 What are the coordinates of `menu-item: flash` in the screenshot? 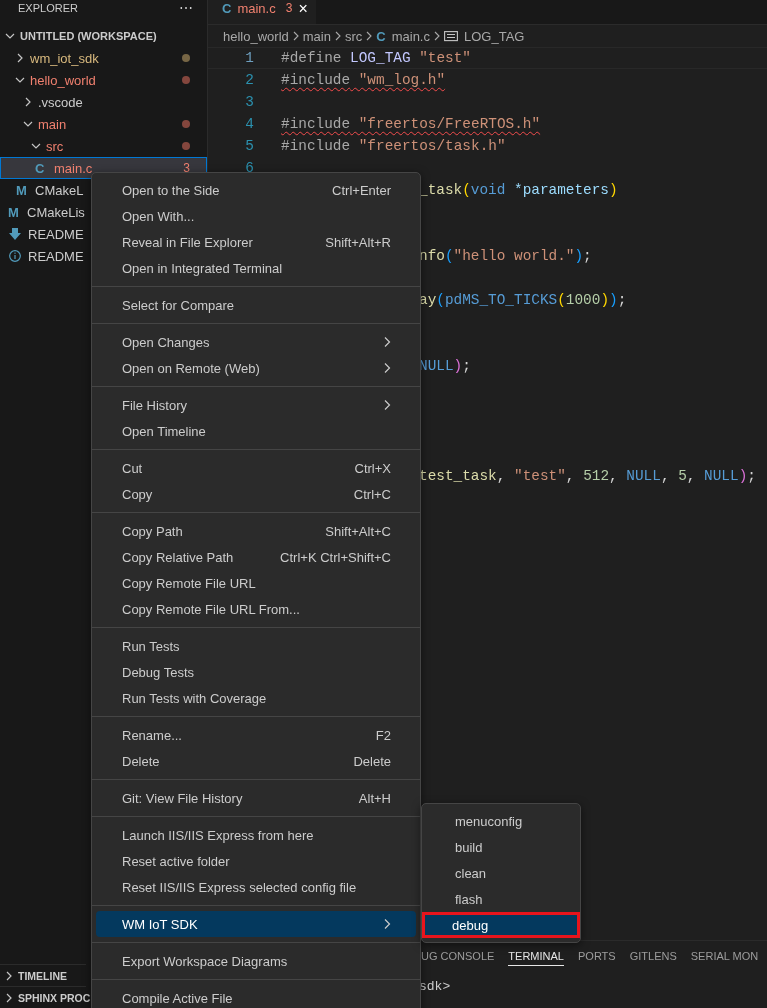 It's located at (501, 899).